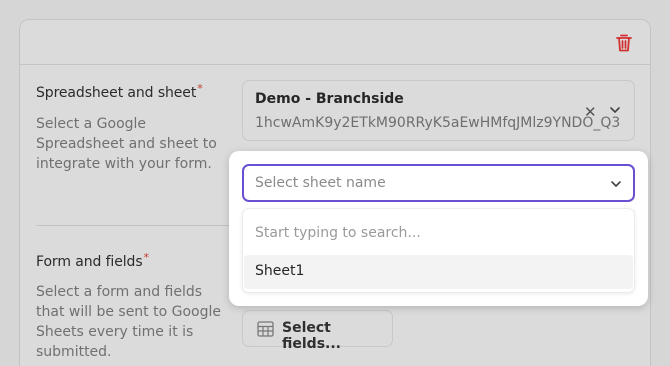  I want to click on description-line: Select a form and fields, so click(119, 292).